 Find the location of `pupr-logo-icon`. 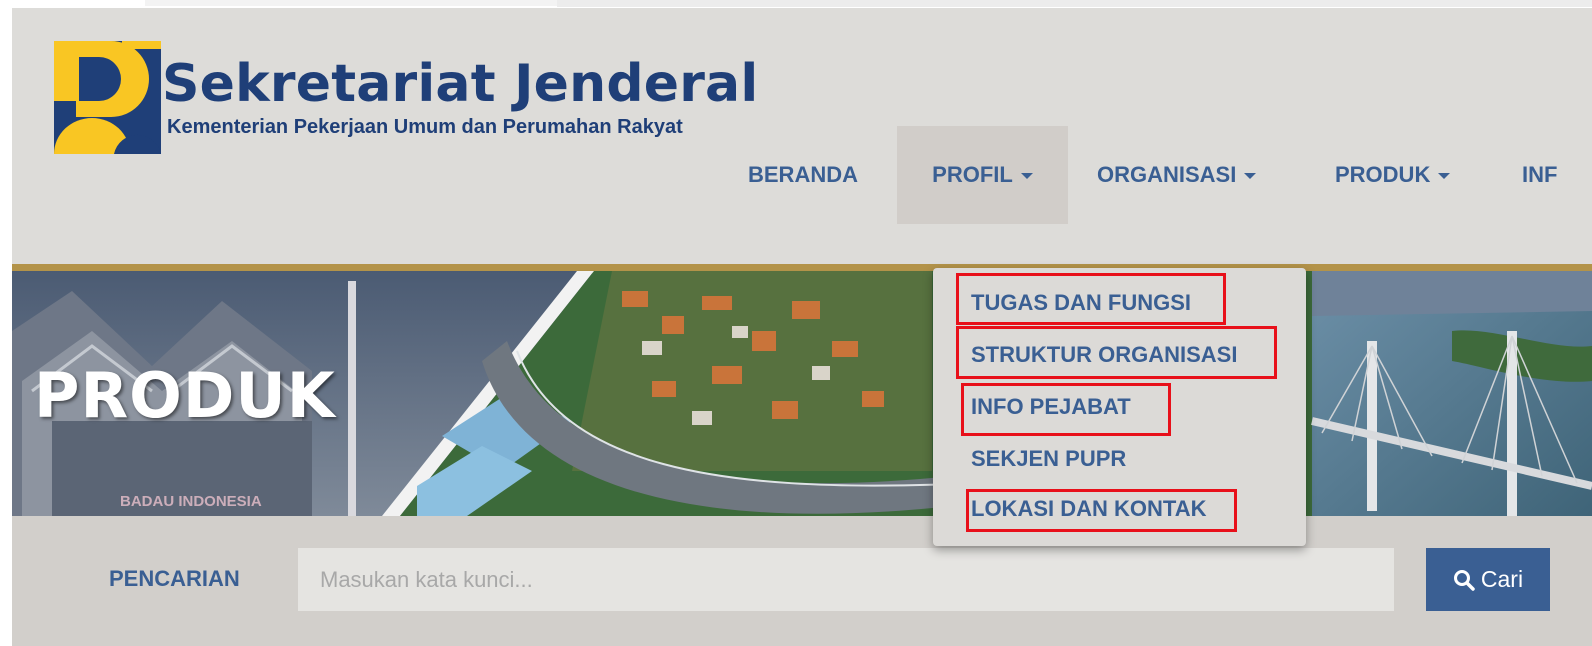

pupr-logo-icon is located at coordinates (107, 97).